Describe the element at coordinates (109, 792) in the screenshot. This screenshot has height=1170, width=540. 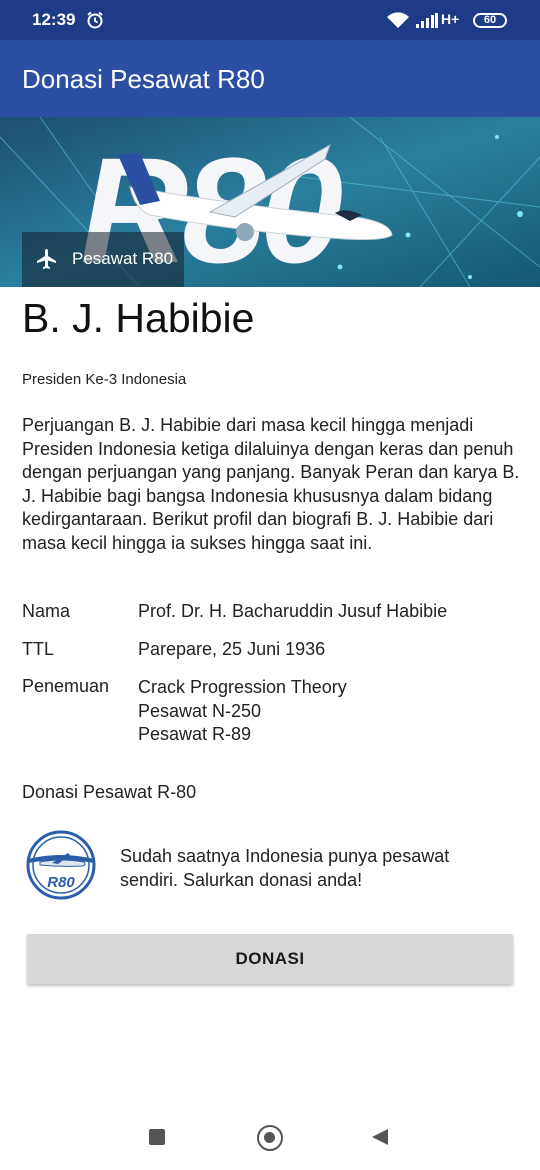
I see `donation-section-title: Donasi Pesawat R-80` at that location.